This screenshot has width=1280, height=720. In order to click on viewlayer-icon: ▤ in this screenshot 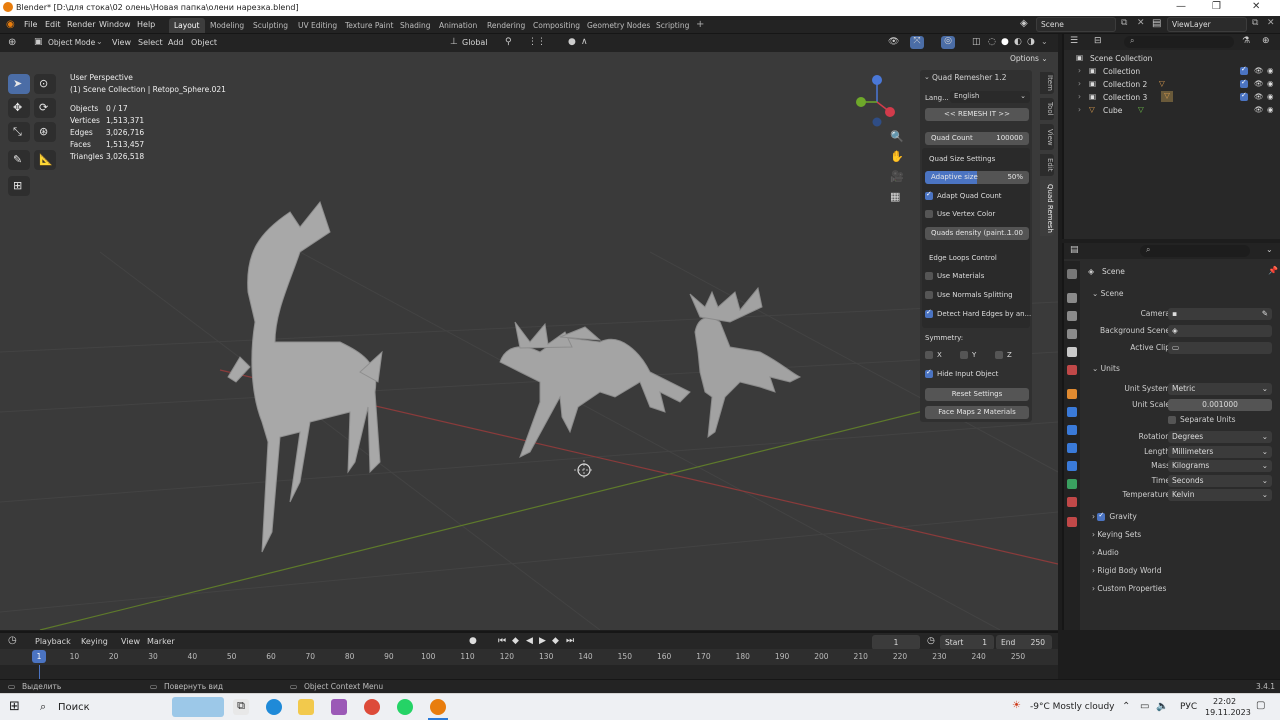, I will do `click(1156, 23)`.